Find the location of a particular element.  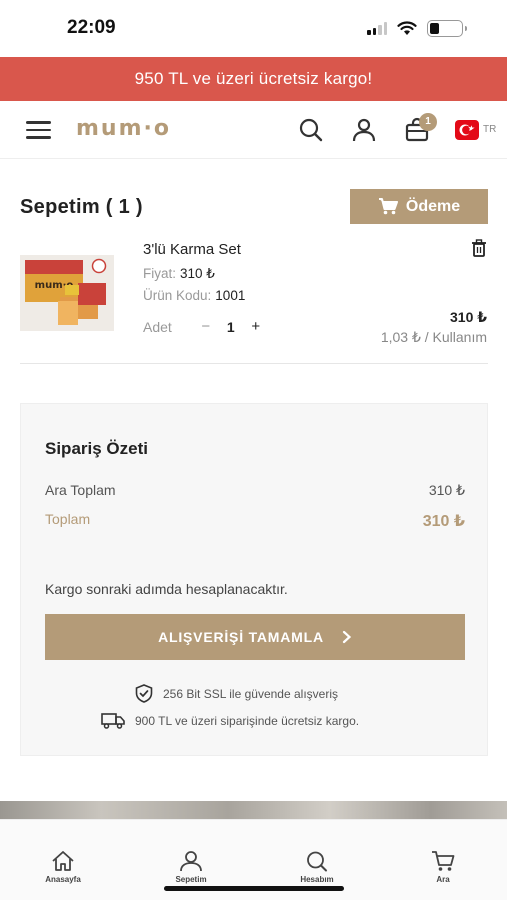

ssl-info: 256 Bit SSL ile güvende alışveriş is located at coordinates (236, 693).